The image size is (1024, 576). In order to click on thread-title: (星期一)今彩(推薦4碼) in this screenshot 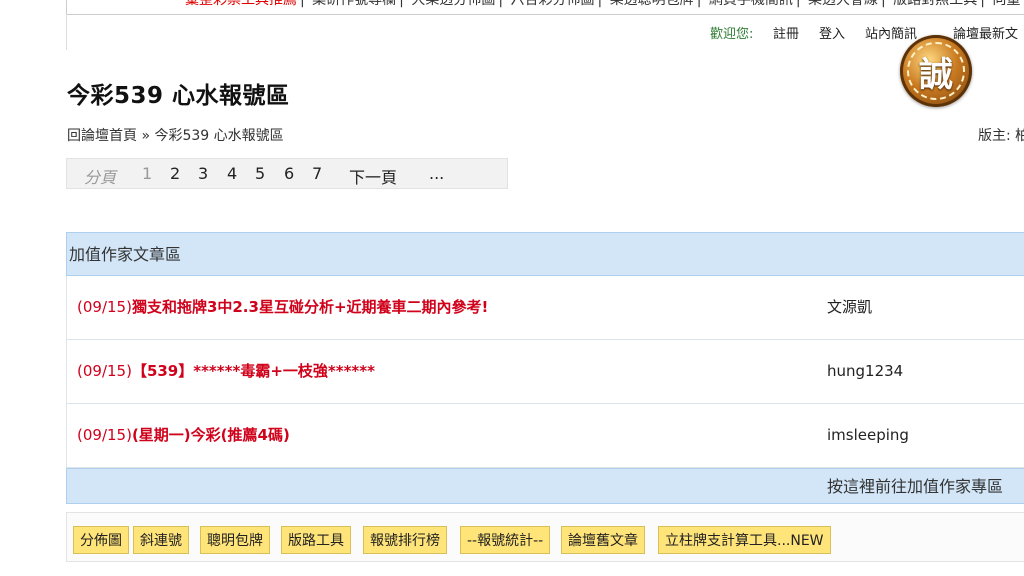, I will do `click(210, 435)`.